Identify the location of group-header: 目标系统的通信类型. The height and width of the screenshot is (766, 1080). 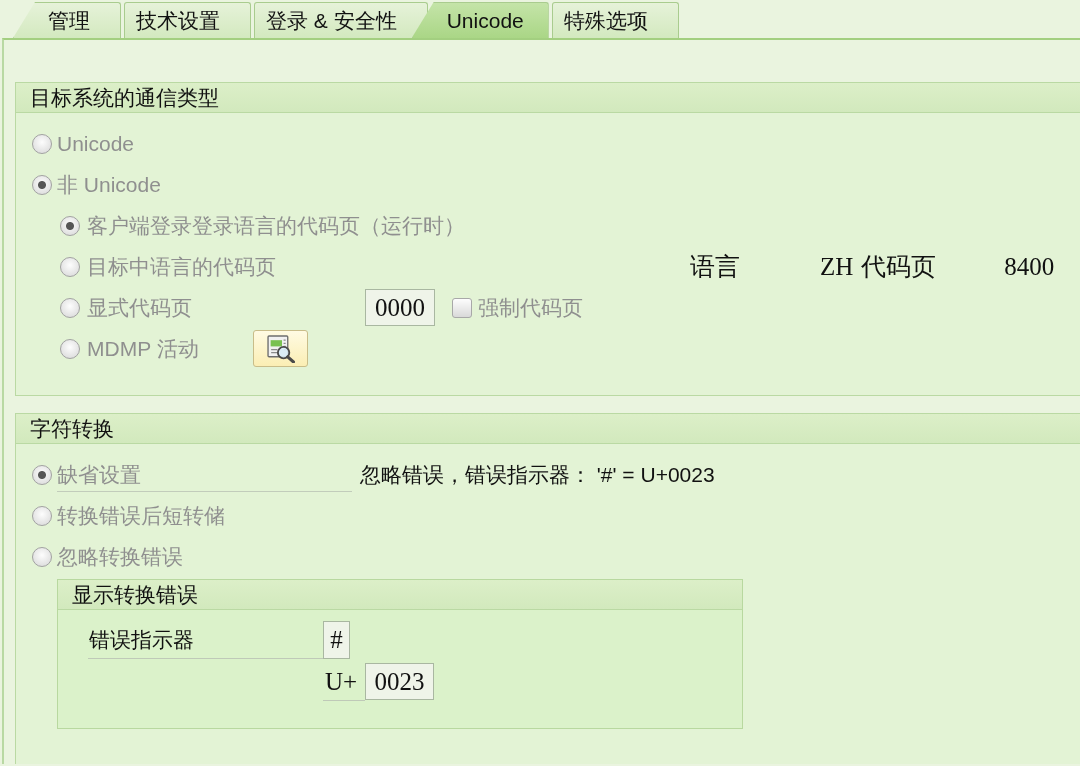
(548, 98).